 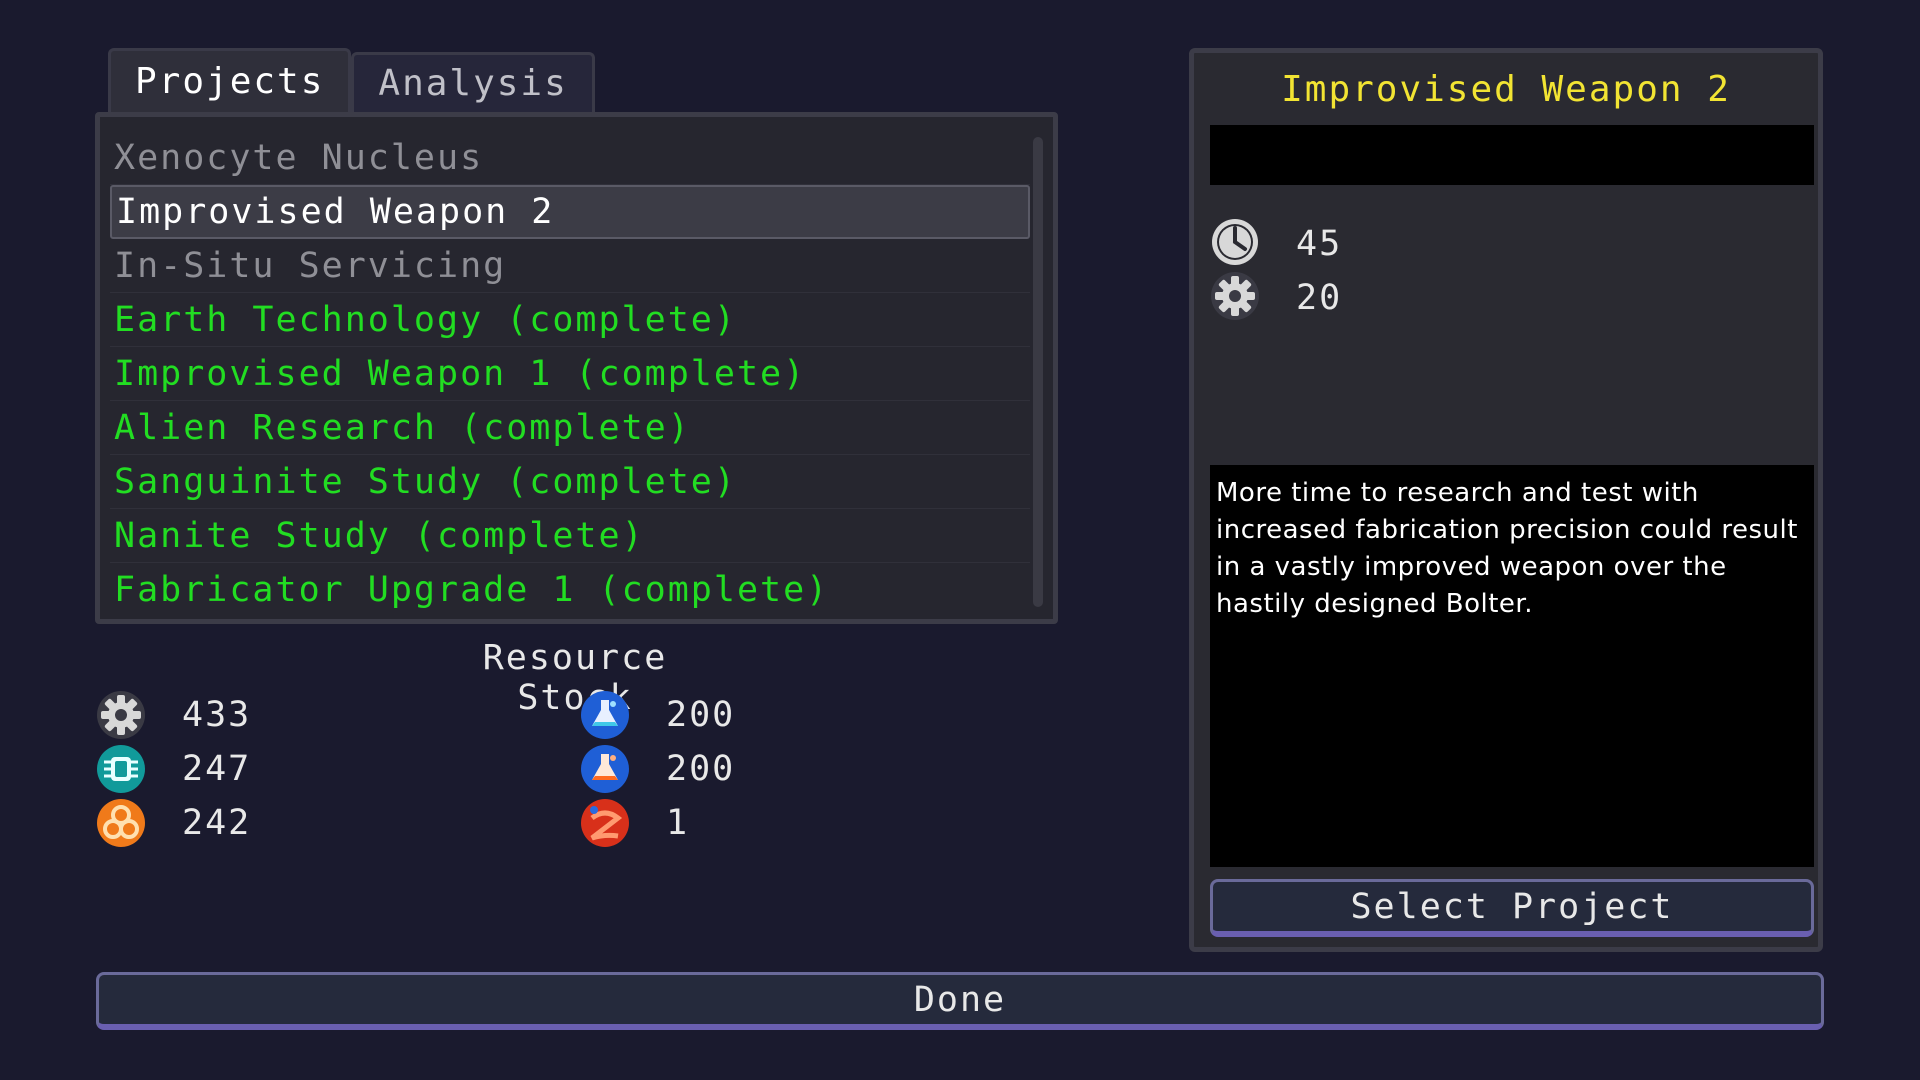 What do you see at coordinates (1506, 89) in the screenshot?
I see `project-detail-title: Improvised Weapon 2` at bounding box center [1506, 89].